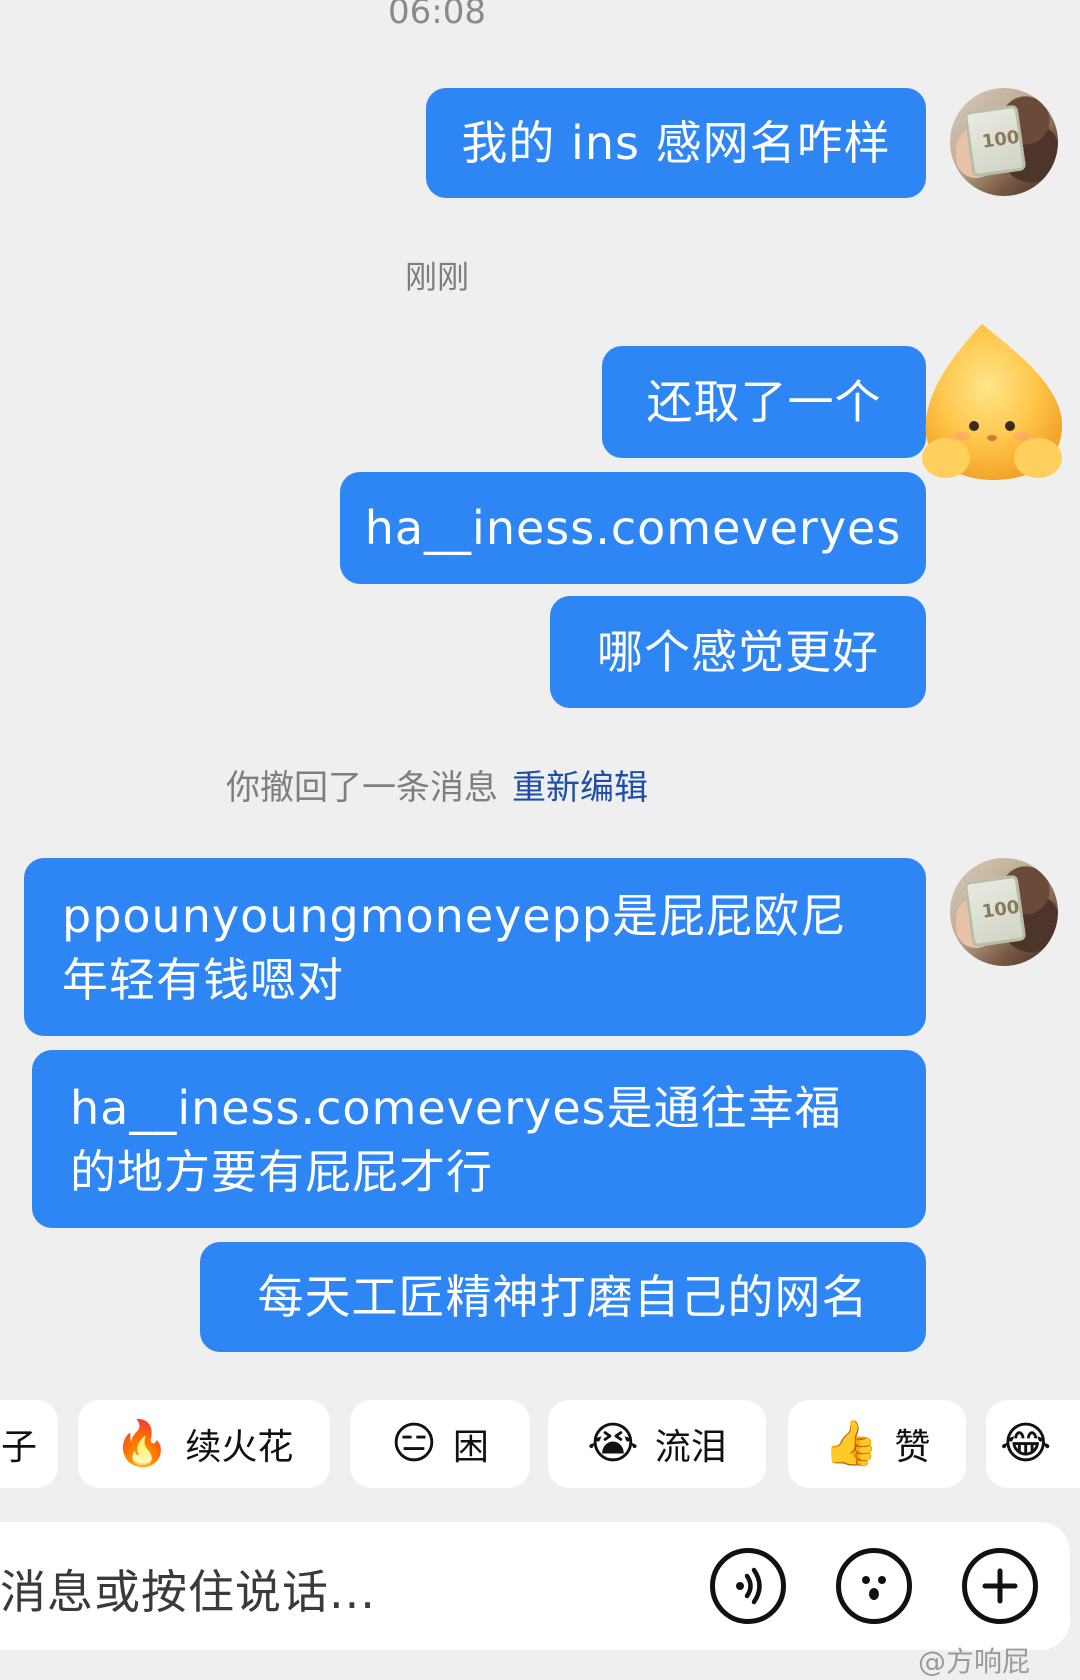 This screenshot has height=1680, width=1080. I want to click on quick-reply-chip-fire: 🔥 续火花, so click(204, 1444).